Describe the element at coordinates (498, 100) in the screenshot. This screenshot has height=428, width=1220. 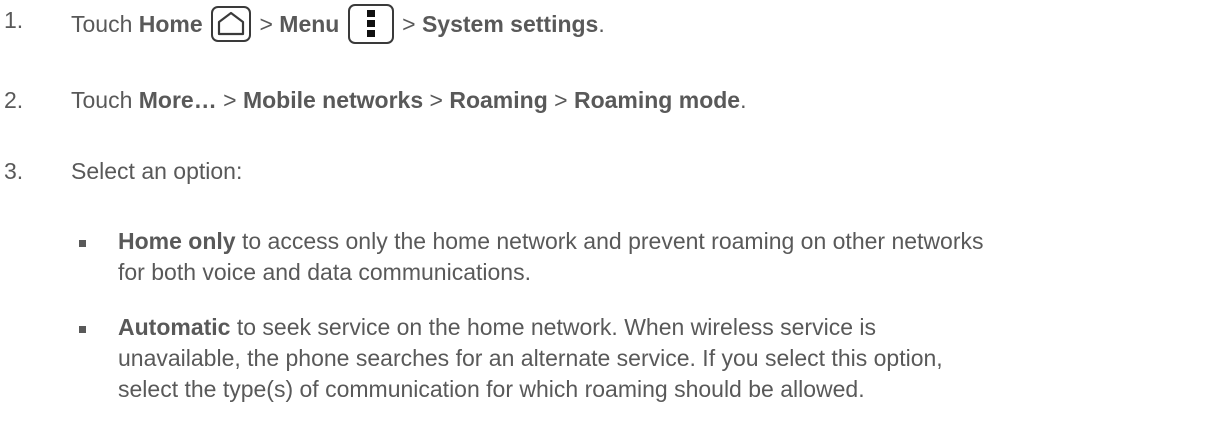
I see `roaming-label: Roaming` at that location.